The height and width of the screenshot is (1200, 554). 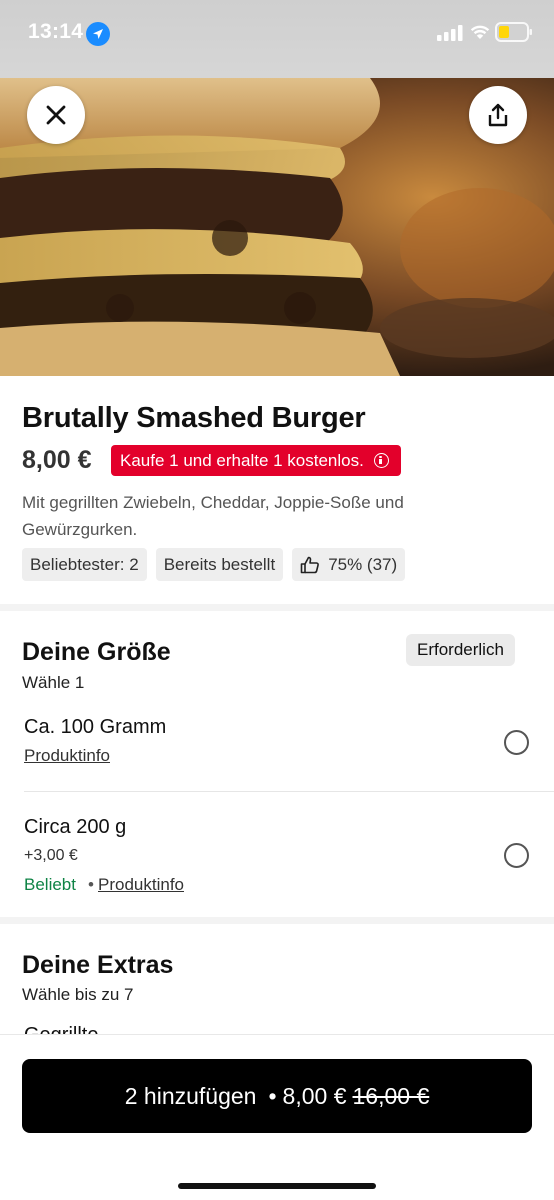 What do you see at coordinates (56, 31) in the screenshot?
I see `status-time: 13:14` at bounding box center [56, 31].